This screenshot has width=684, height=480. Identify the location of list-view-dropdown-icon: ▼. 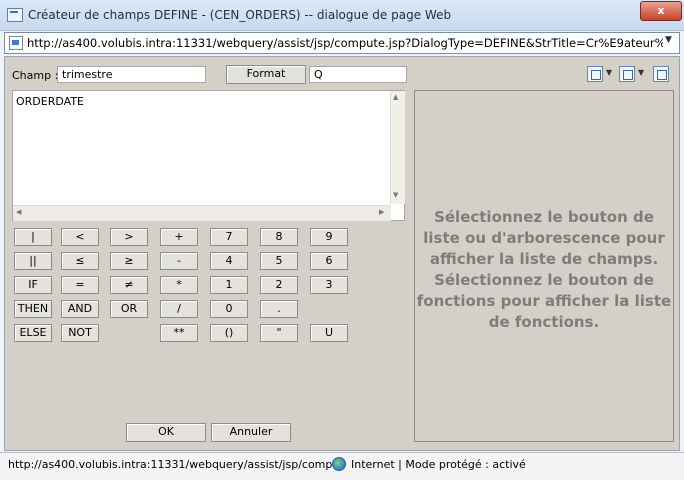
(641, 72).